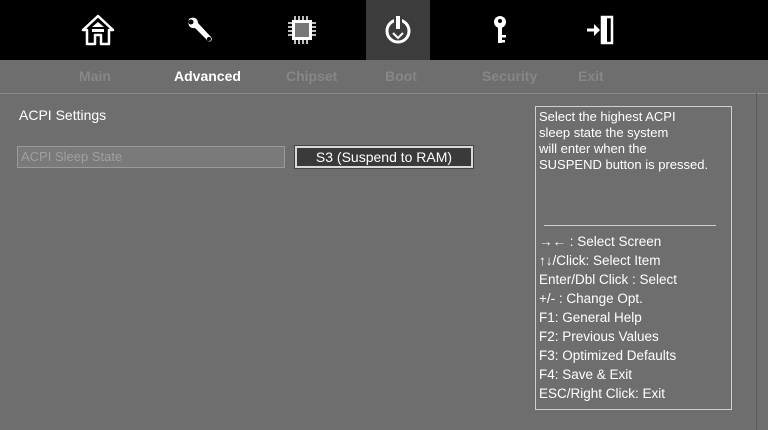 This screenshot has width=768, height=430. Describe the element at coordinates (590, 317) in the screenshot. I see `key-help-general-help: F1: General Help` at that location.